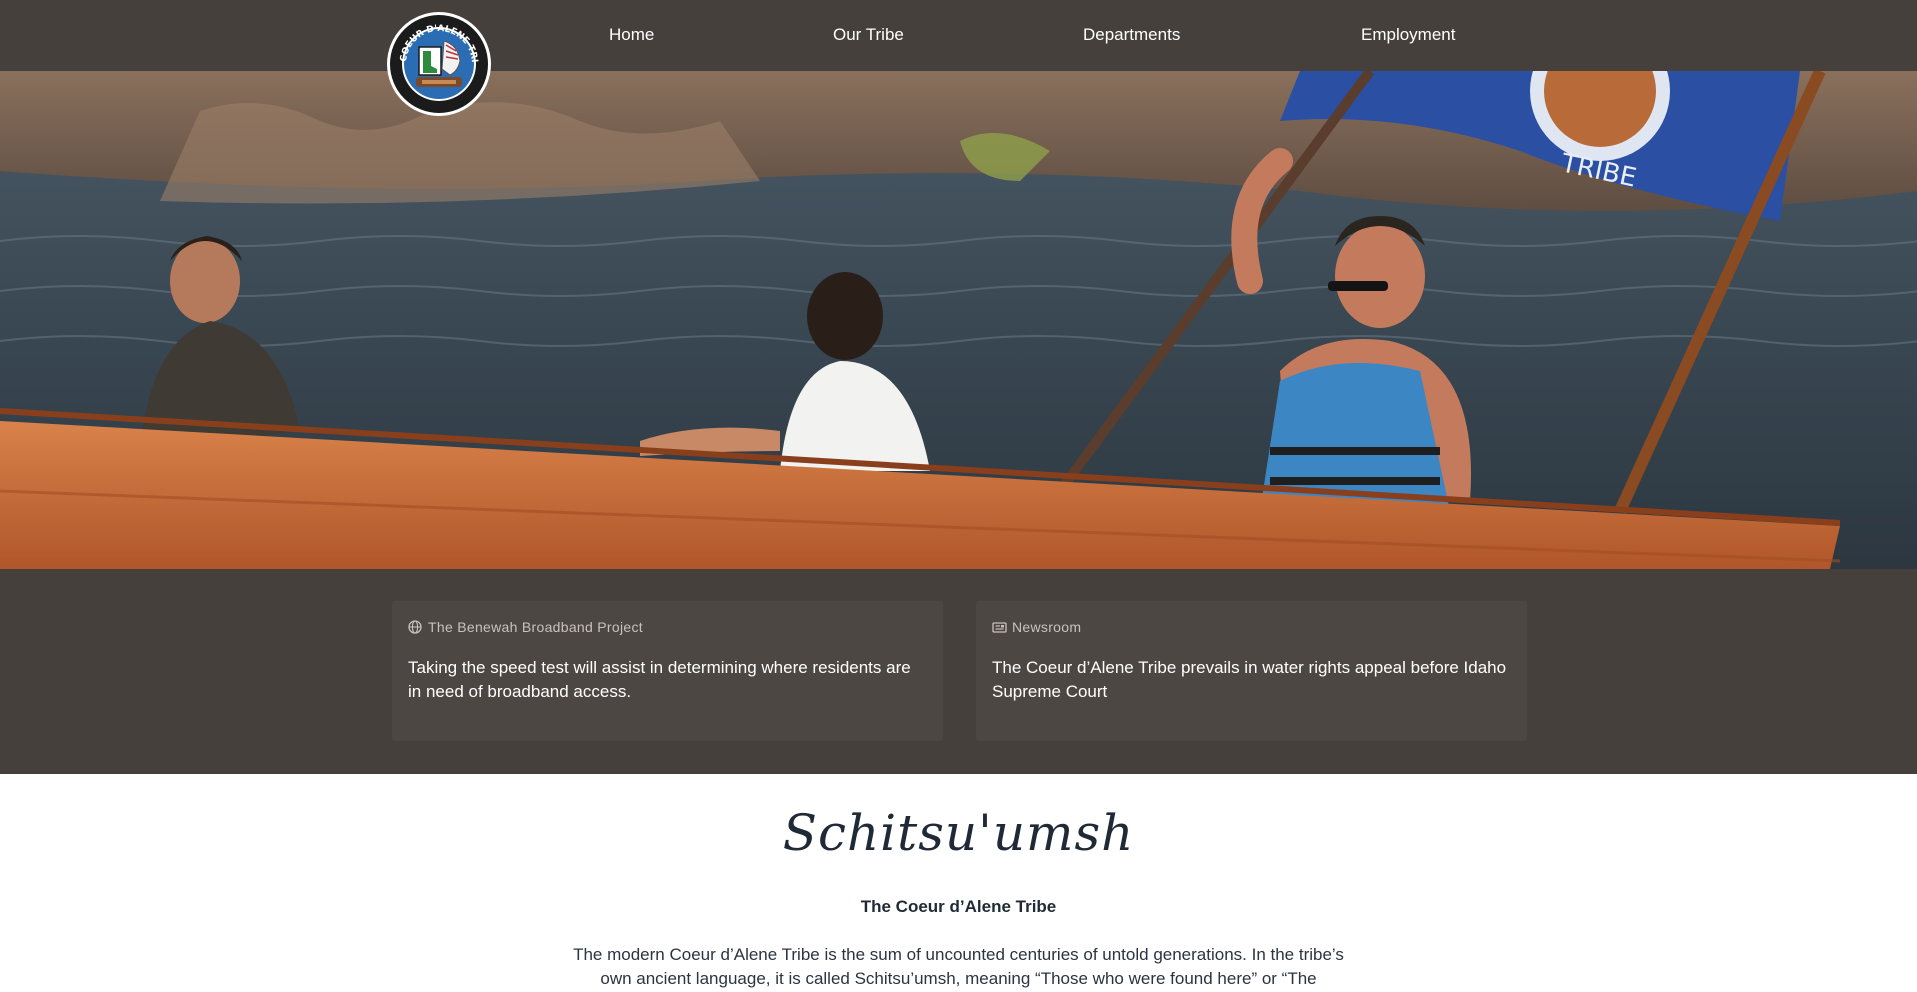 Image resolution: width=1917 pixels, height=992 pixels. I want to click on globe-icon, so click(415, 627).